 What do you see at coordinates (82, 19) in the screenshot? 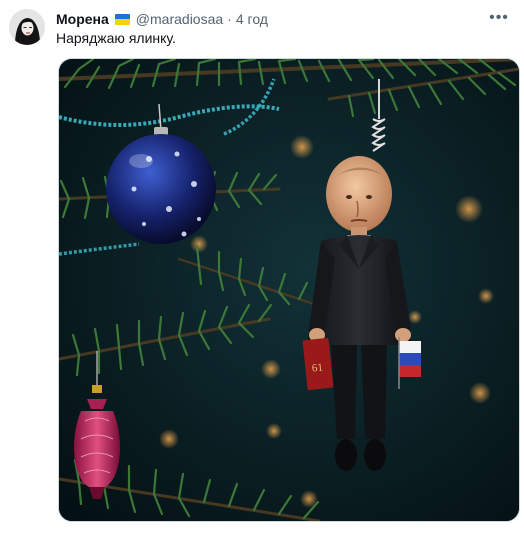
I see `author-name: Морена` at bounding box center [82, 19].